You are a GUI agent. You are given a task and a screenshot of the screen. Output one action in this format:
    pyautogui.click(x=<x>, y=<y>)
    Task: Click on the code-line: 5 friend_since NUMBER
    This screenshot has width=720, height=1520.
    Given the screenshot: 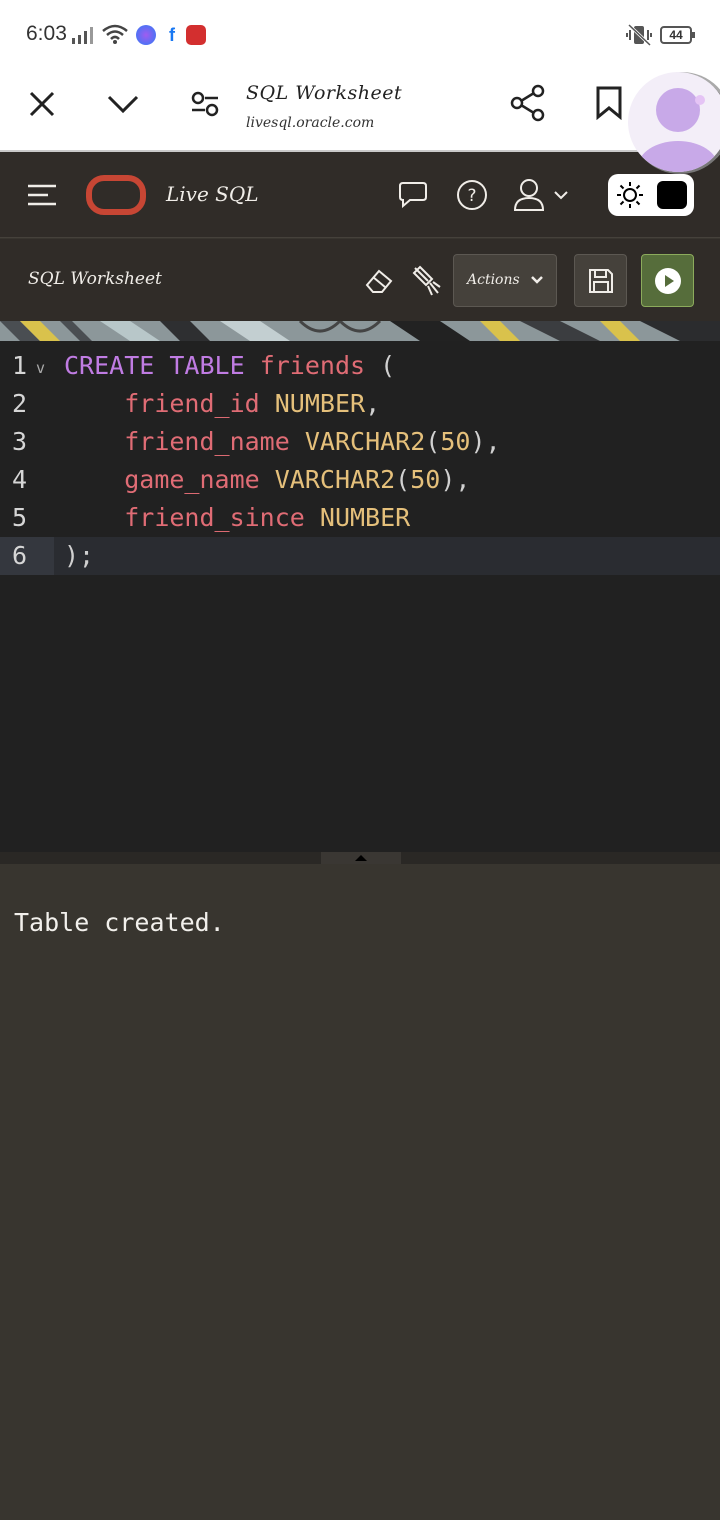 What is the action you would take?
    pyautogui.click(x=360, y=518)
    